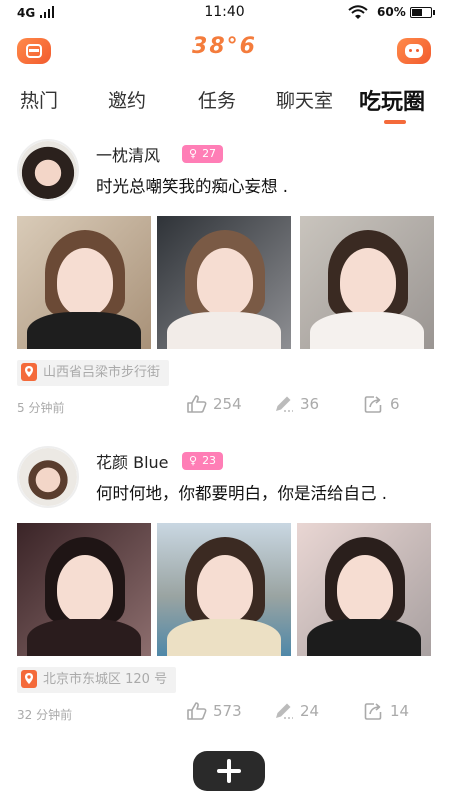  What do you see at coordinates (395, 404) in the screenshot?
I see `share-count: 6` at bounding box center [395, 404].